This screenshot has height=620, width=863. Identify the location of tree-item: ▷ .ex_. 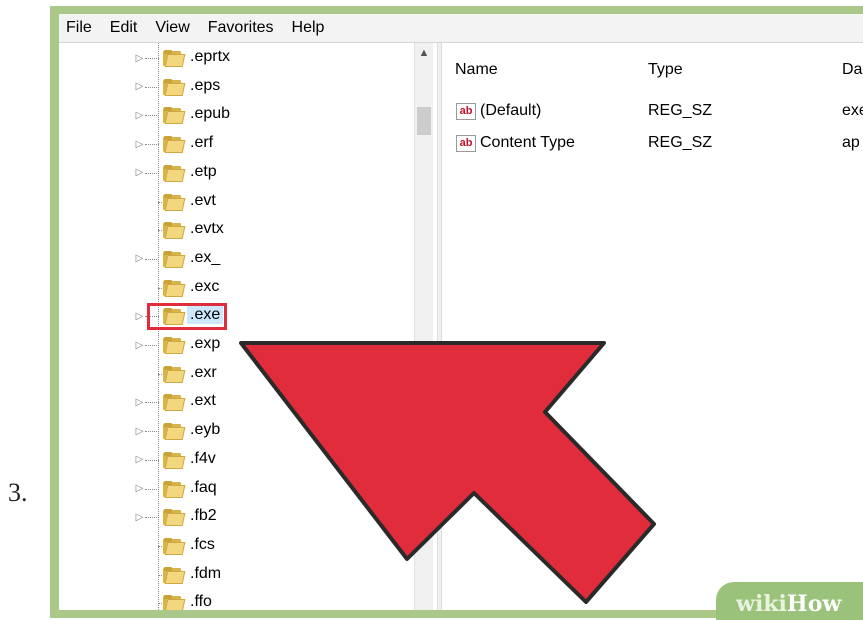
(236, 259).